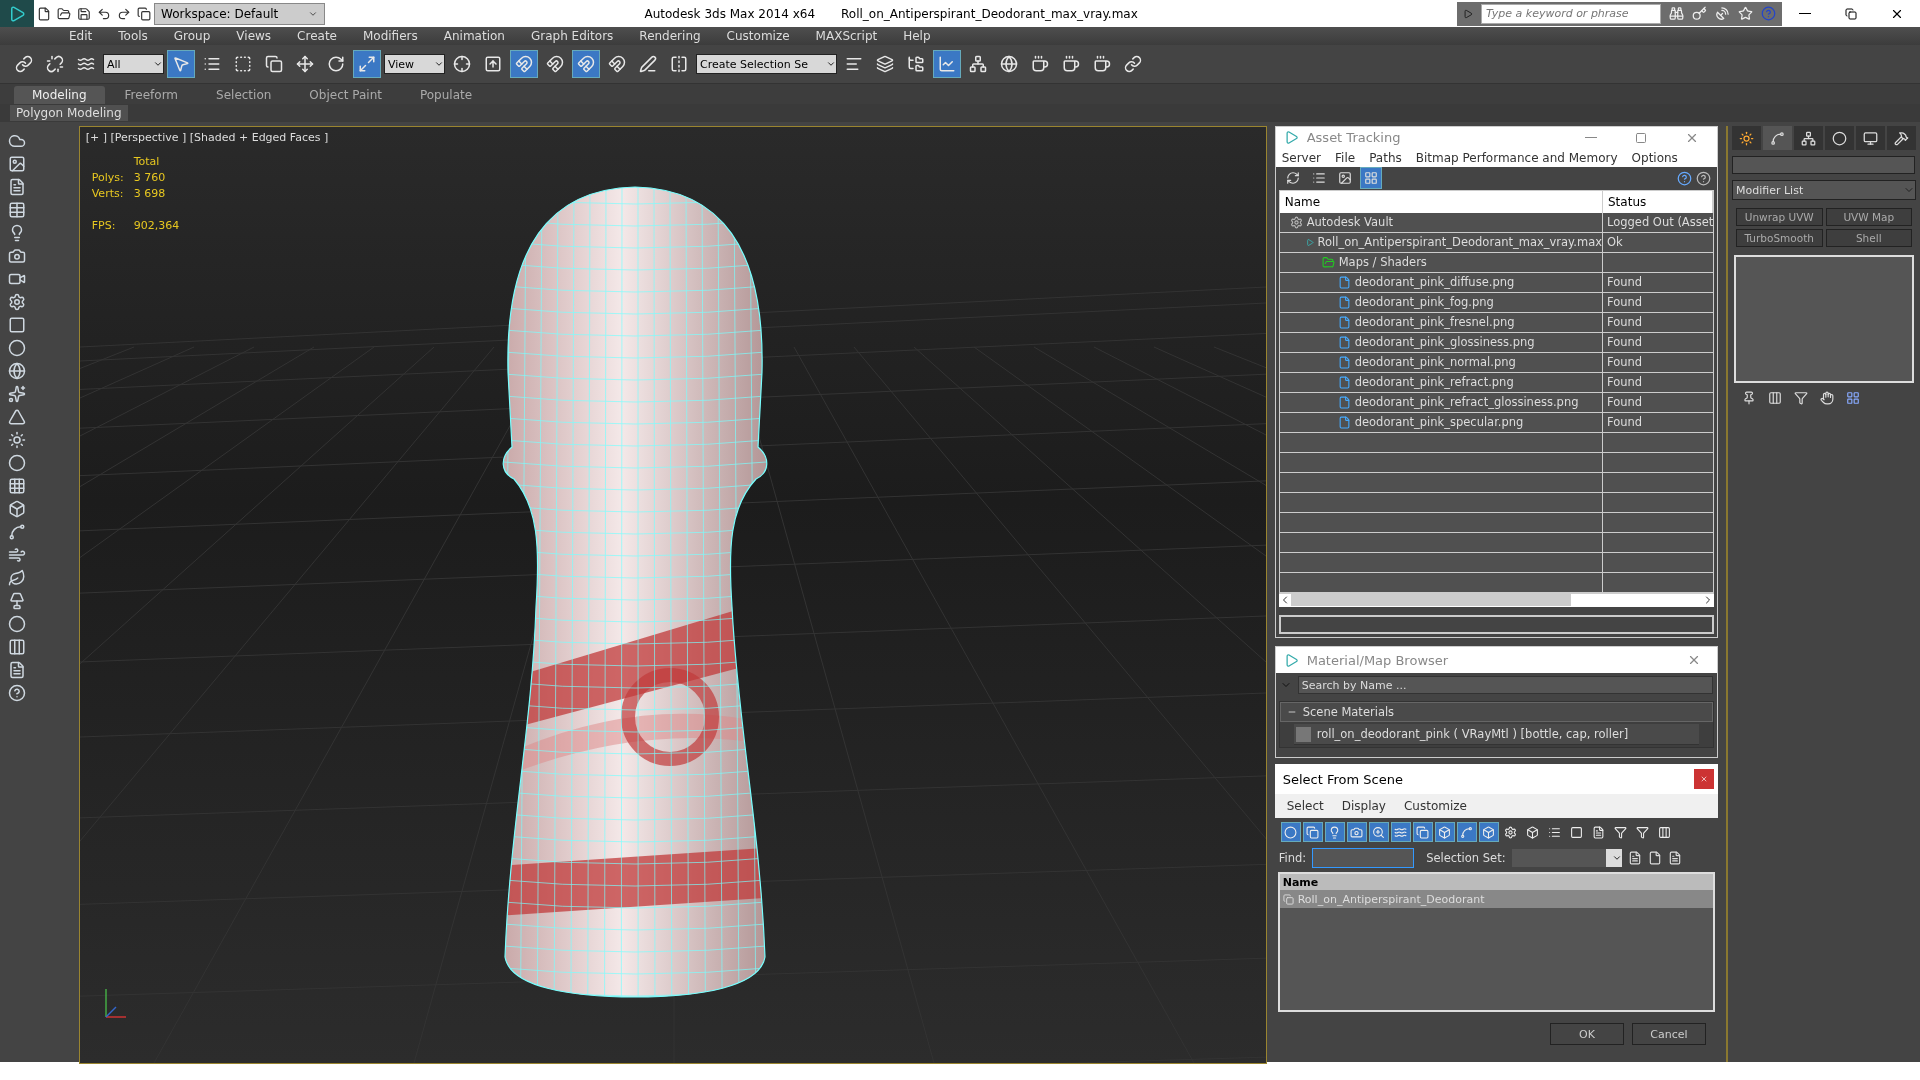 The width and height of the screenshot is (1920, 1080). Describe the element at coordinates (254, 36) in the screenshot. I see `menu-item: Views` at that location.